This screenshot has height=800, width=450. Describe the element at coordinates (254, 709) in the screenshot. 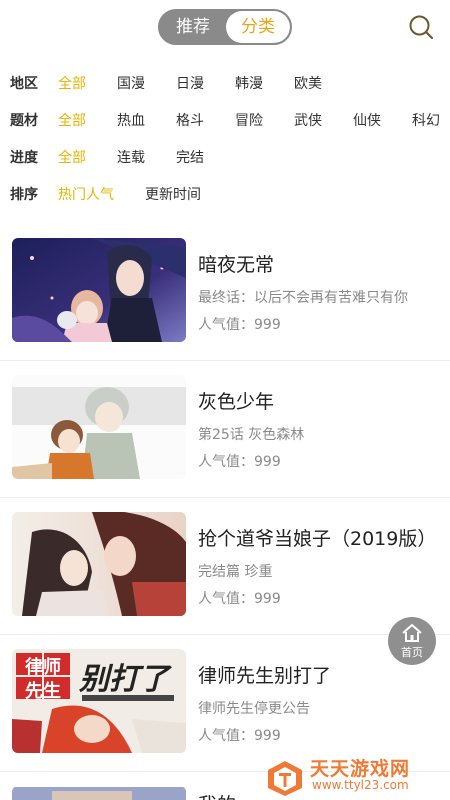

I see `comic-latest-chapter: 律师先生停更公告` at that location.